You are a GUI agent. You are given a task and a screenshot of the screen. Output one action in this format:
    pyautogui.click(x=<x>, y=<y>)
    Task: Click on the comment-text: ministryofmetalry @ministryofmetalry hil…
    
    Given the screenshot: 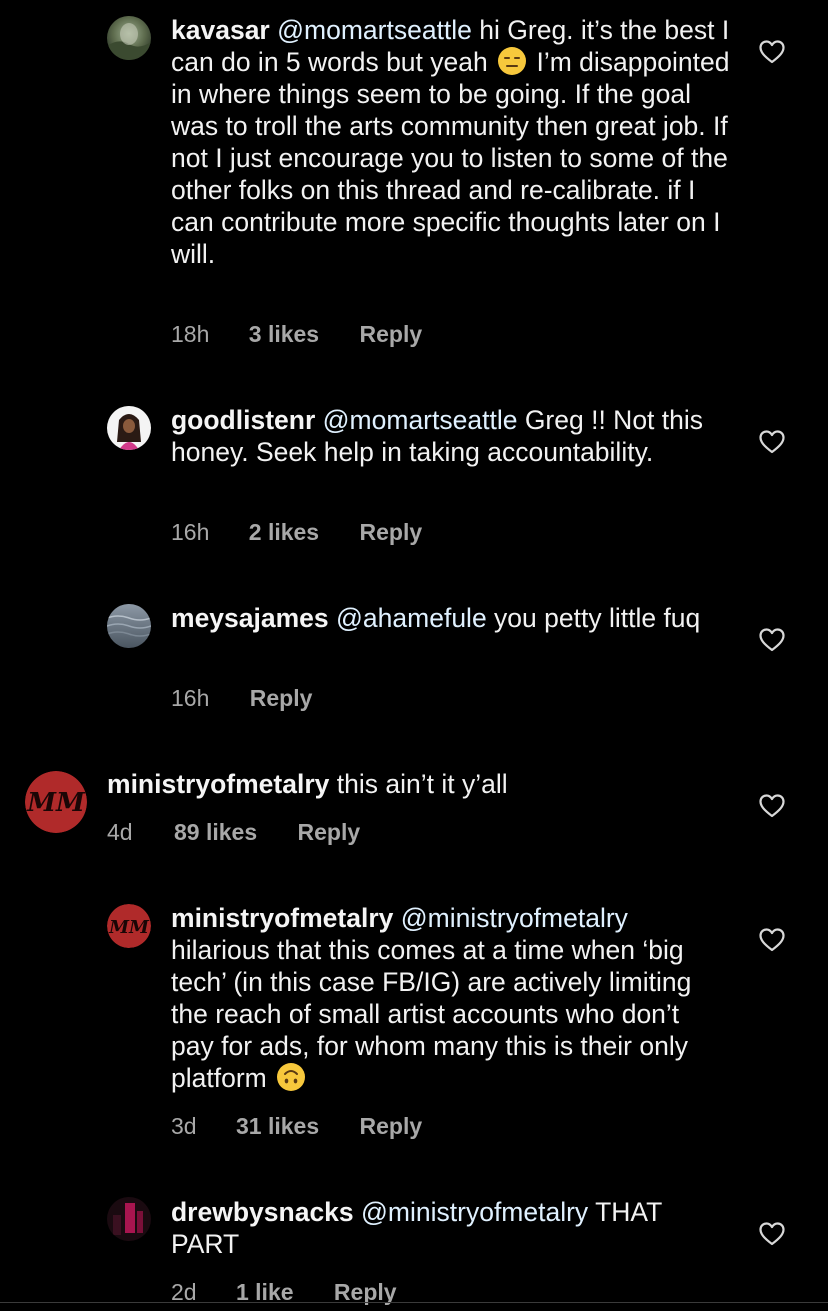 What is the action you would take?
    pyautogui.click(x=441, y=998)
    